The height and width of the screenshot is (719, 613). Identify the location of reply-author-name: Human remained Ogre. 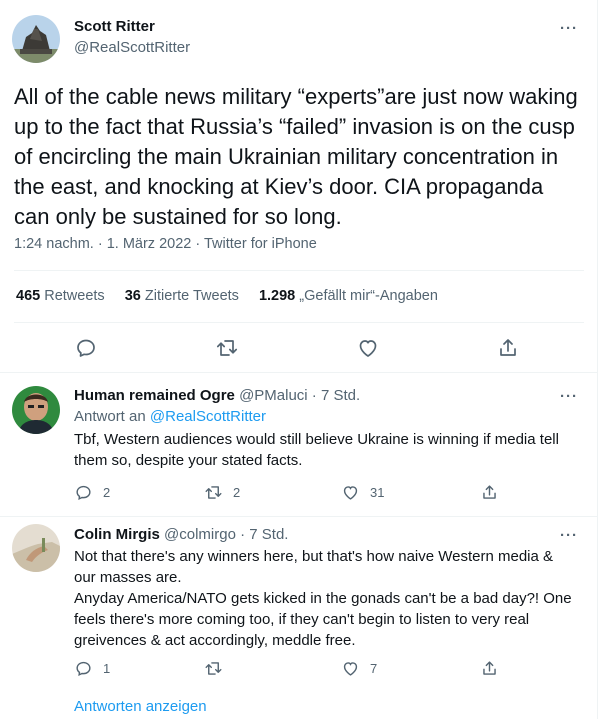
(154, 395).